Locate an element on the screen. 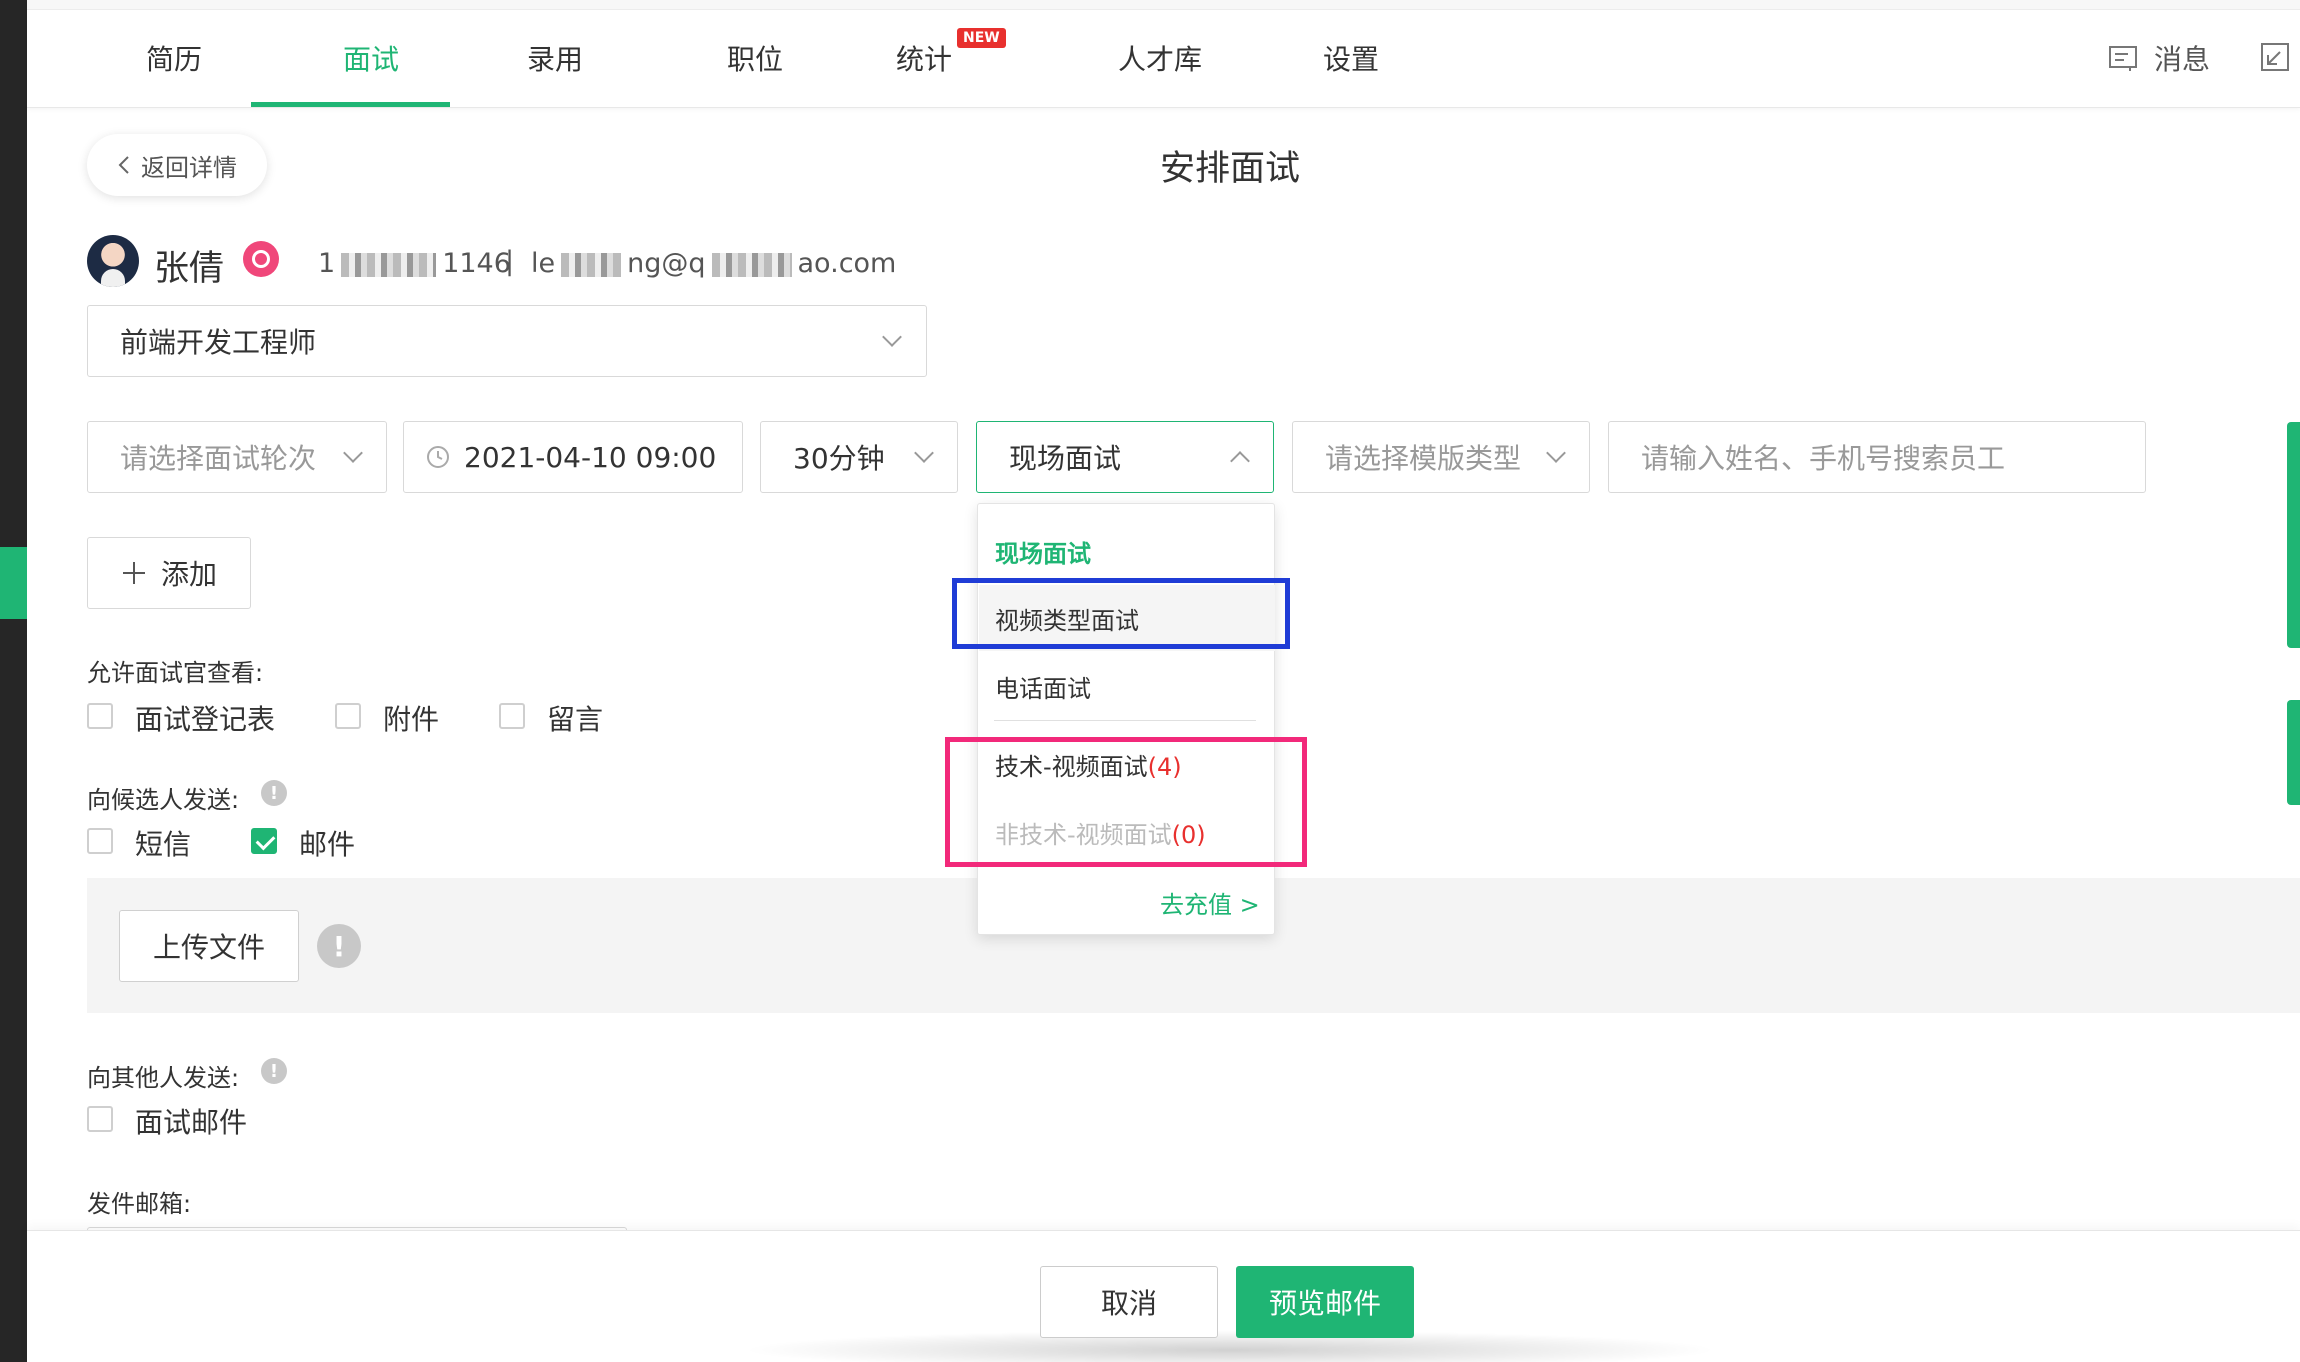  interview-type-dropdown: 现场面试 视频类型面试 电话面试 技术-视频面试(4) 非技术-视频面试(0) is located at coordinates (1126, 719).